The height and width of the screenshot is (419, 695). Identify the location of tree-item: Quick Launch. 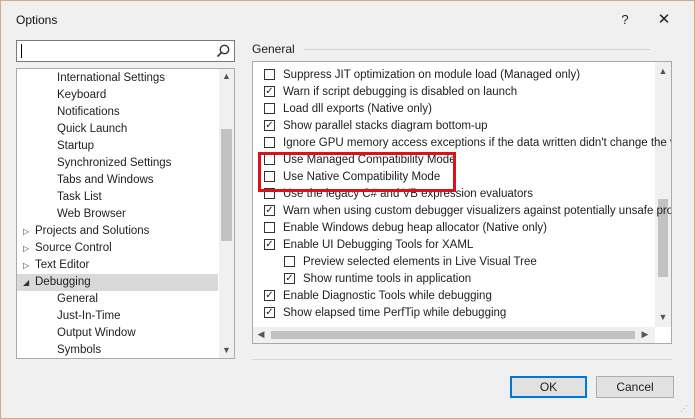
(117, 129).